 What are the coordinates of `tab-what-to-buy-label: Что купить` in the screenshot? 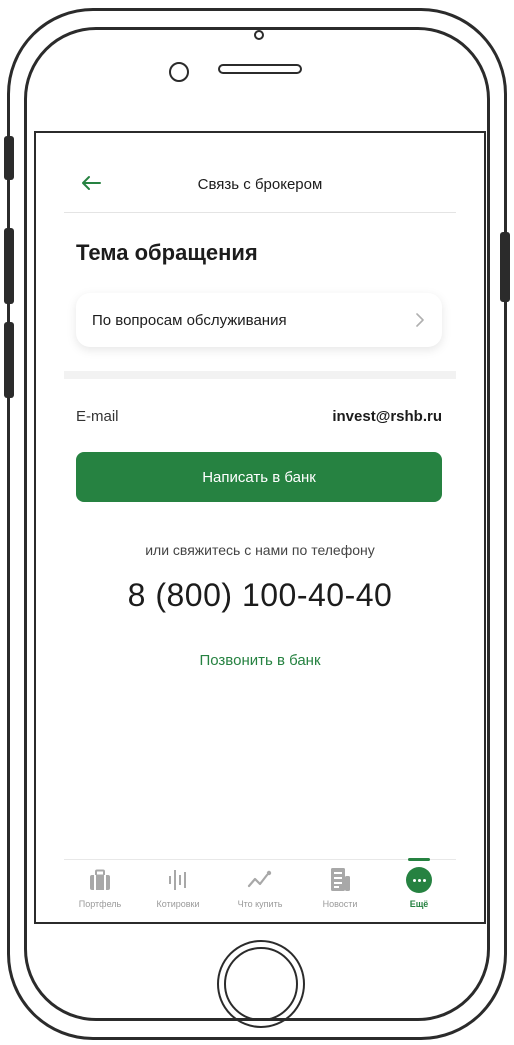 It's located at (260, 904).